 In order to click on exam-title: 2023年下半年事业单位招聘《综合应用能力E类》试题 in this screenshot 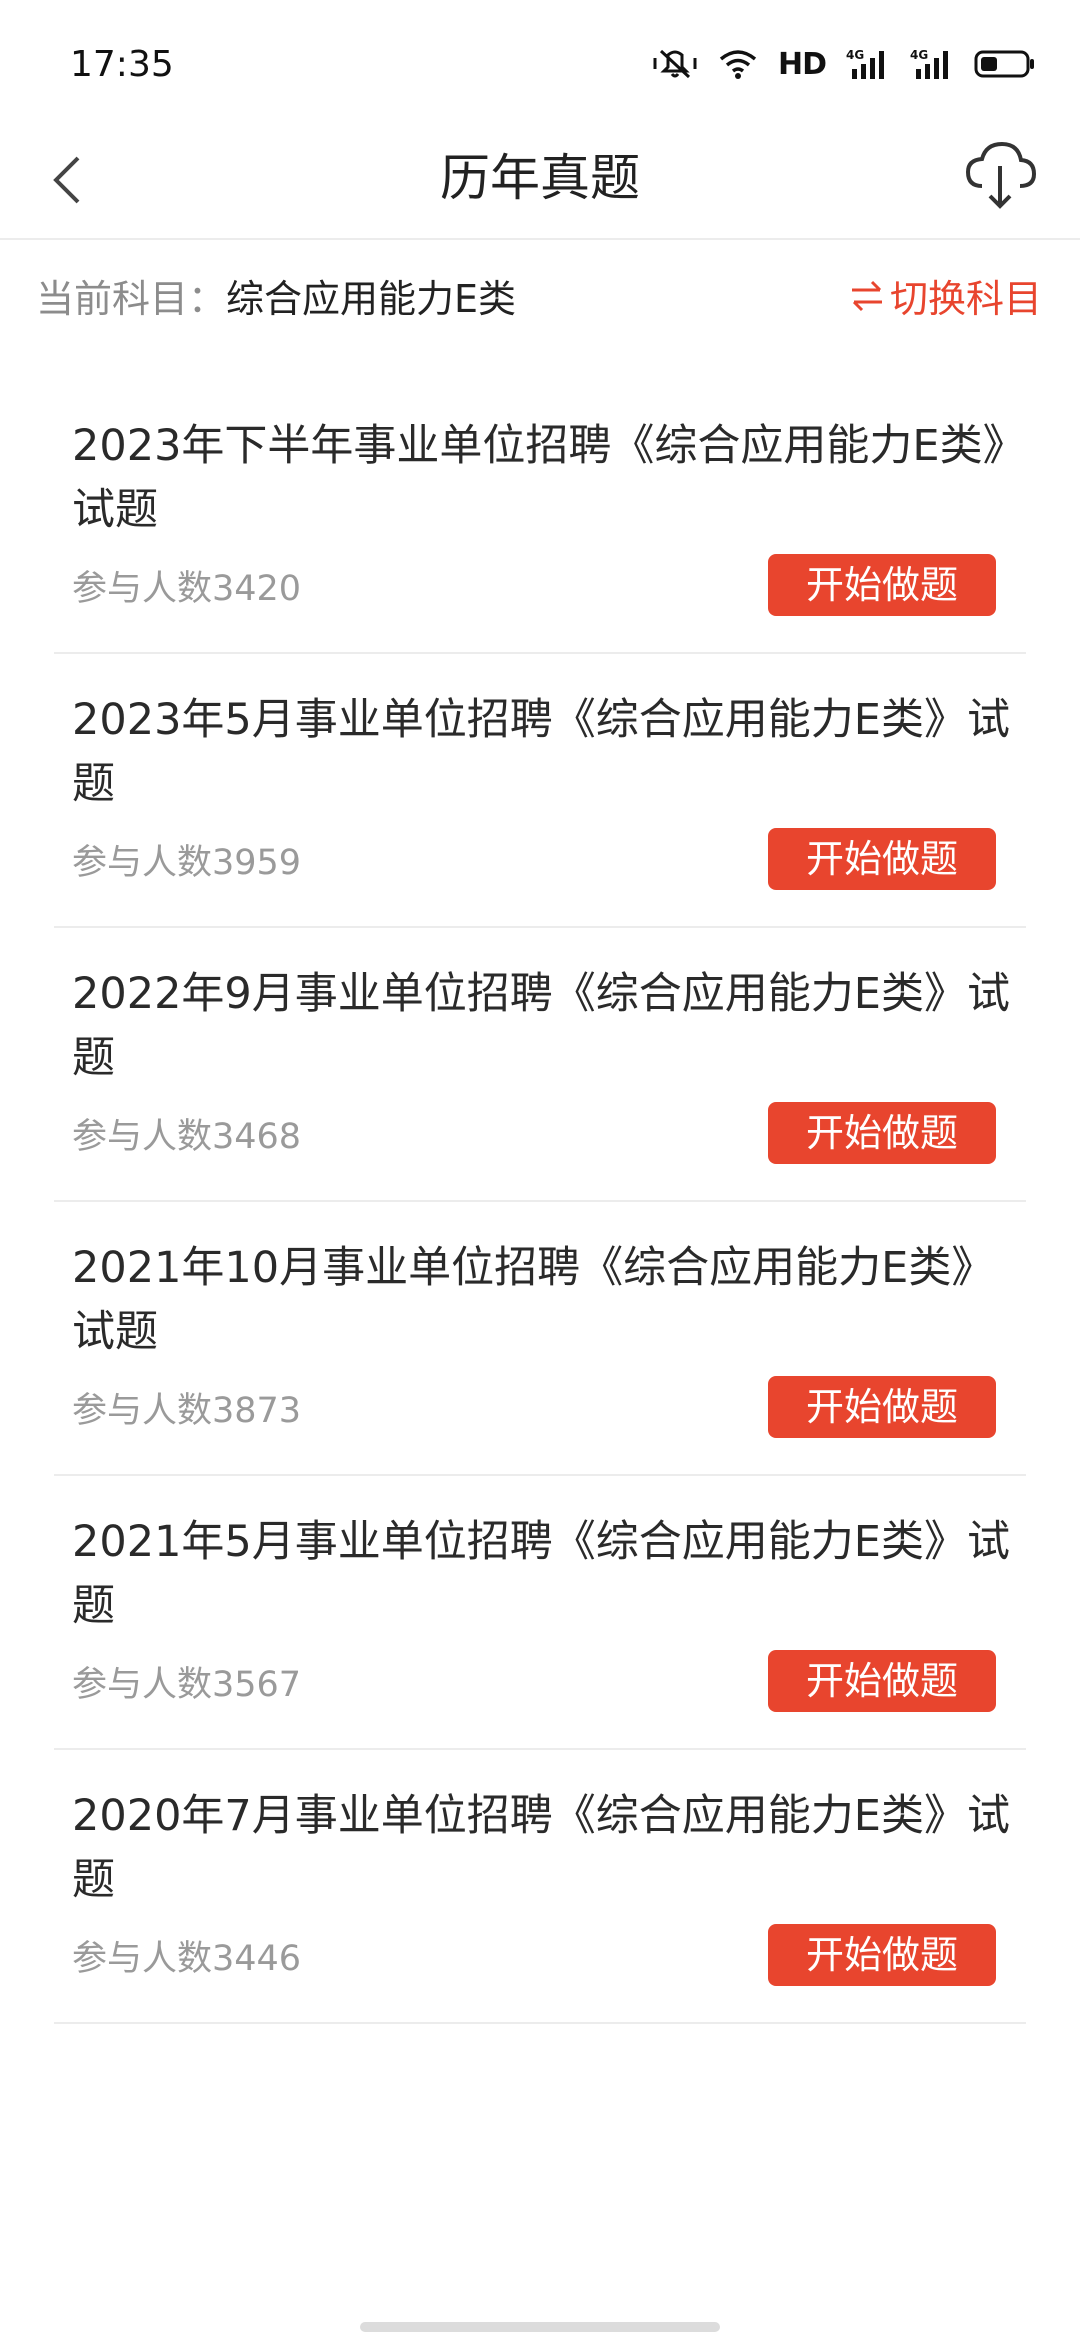, I will do `click(538, 478)`.